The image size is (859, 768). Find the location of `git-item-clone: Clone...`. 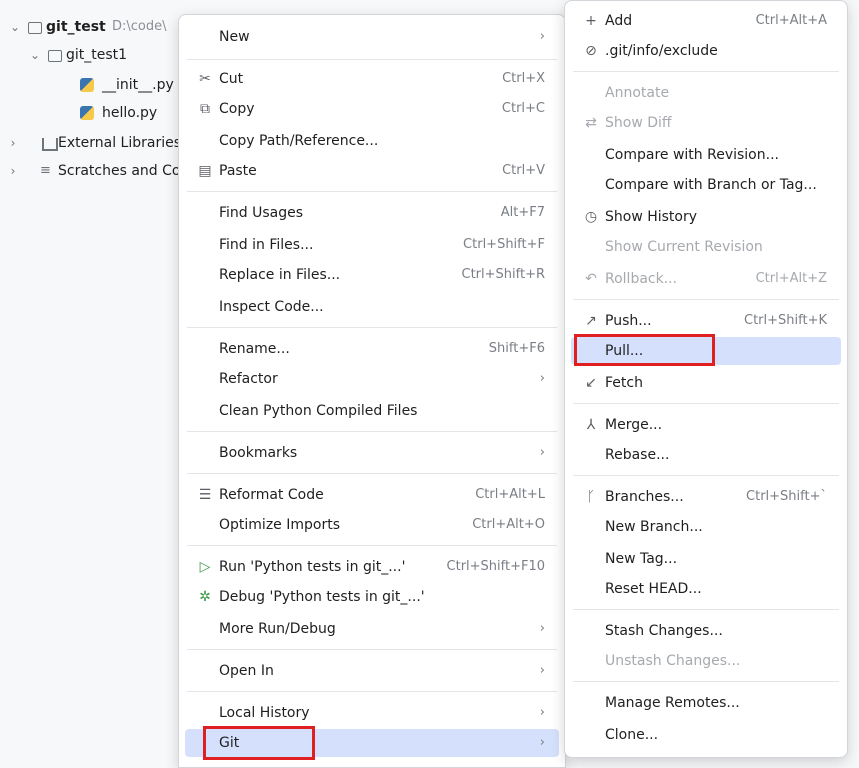

git-item-clone: Clone... is located at coordinates (706, 735).